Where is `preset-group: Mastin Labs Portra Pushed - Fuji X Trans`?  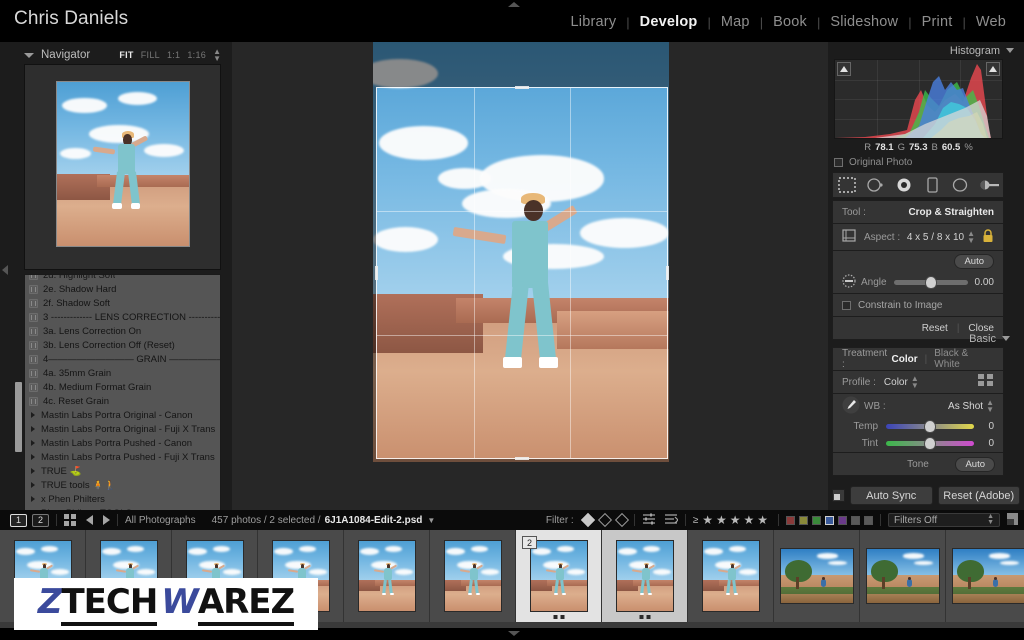 preset-group: Mastin Labs Portra Pushed - Fuji X Trans is located at coordinates (122, 457).